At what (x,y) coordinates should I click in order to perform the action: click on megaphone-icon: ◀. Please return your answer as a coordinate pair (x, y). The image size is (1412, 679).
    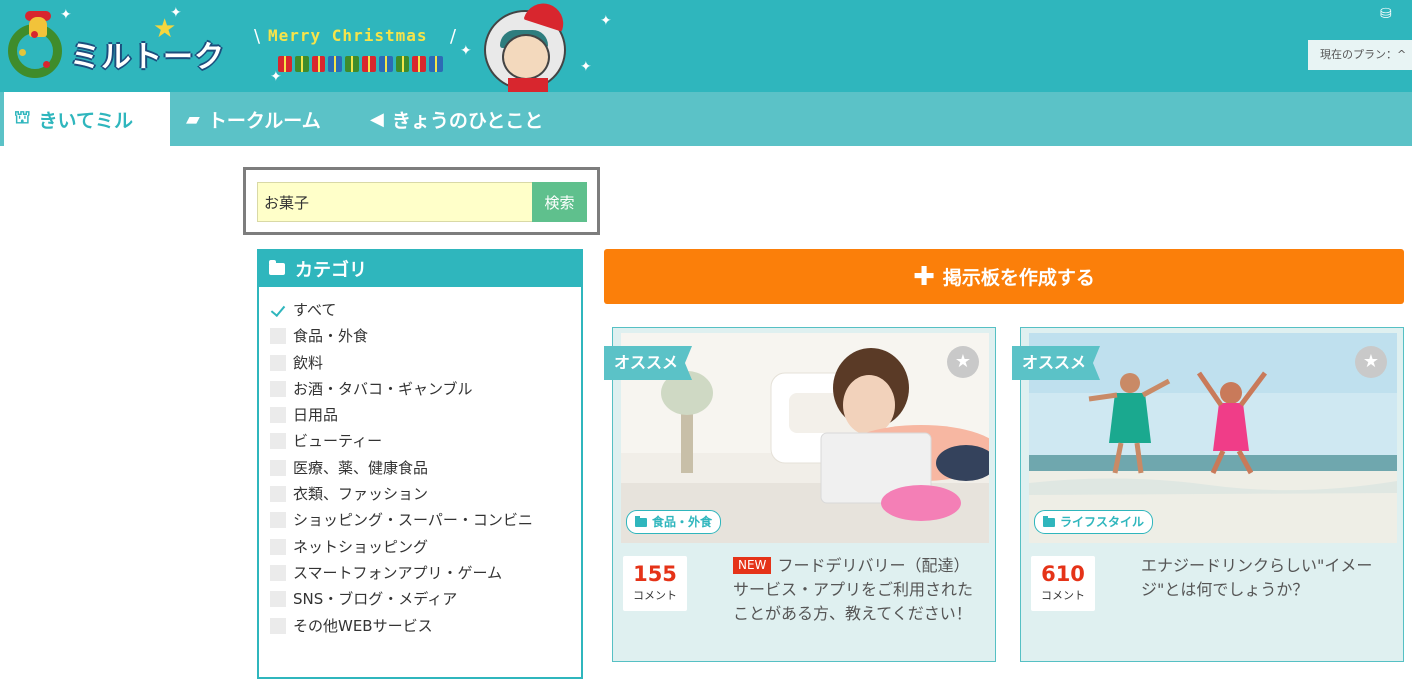
    Looking at the image, I should click on (377, 119).